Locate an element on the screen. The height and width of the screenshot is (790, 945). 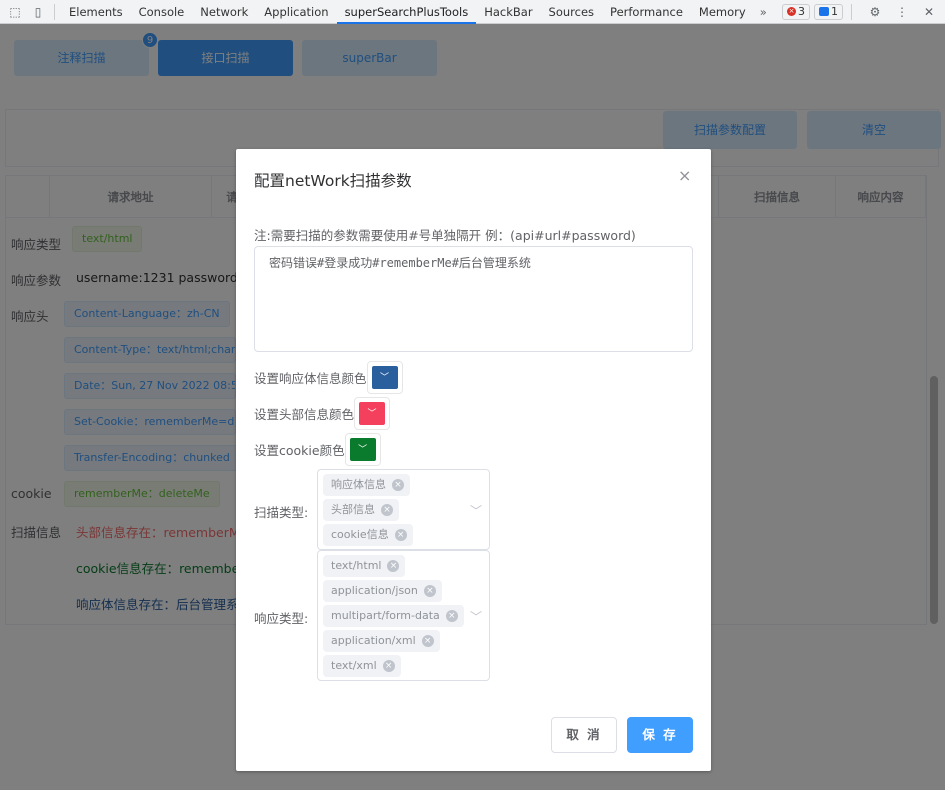
body-color-row: 设置响应体信息颜色 ﹀ is located at coordinates (328, 377).